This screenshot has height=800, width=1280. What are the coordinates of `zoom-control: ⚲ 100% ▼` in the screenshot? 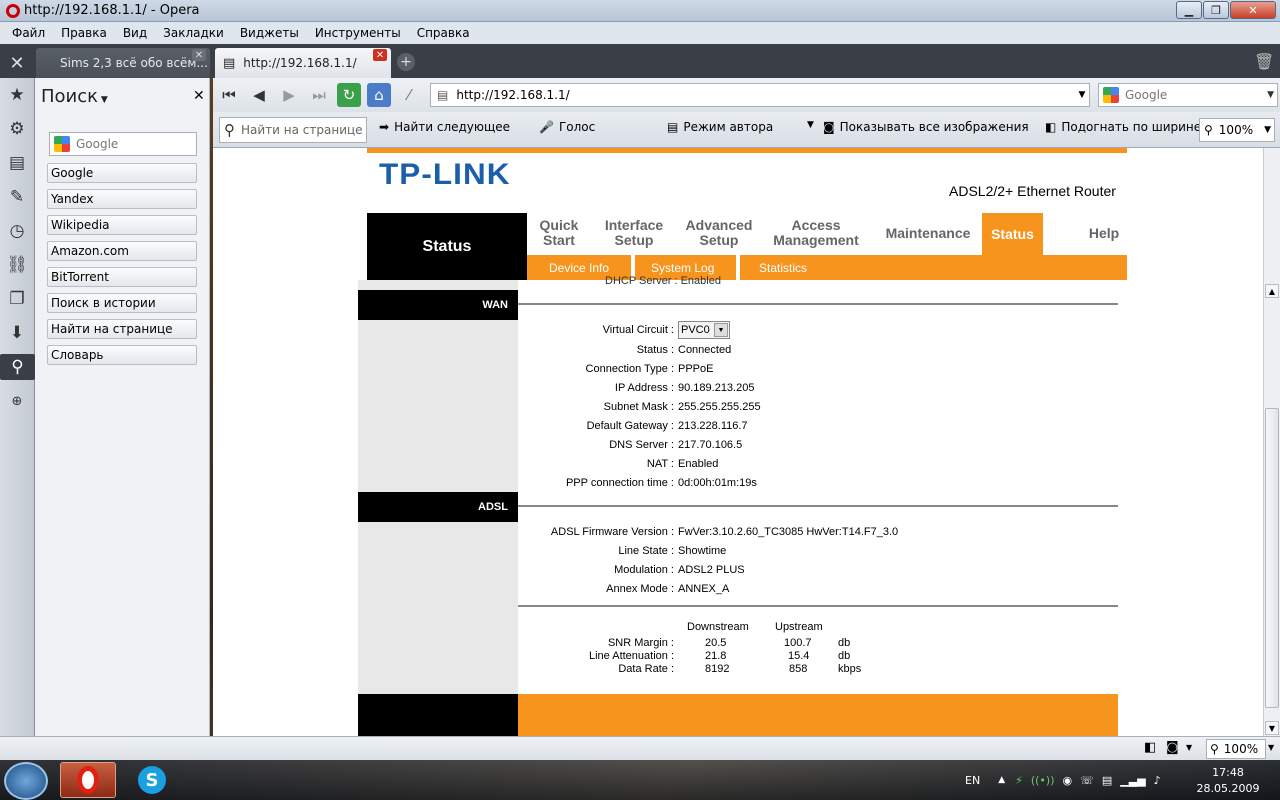 It's located at (1237, 130).